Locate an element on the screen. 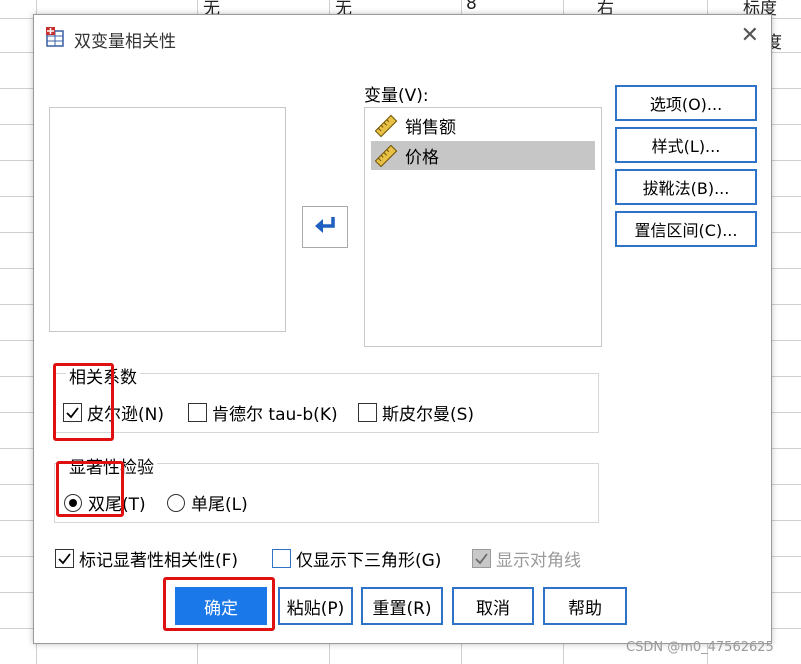  show-diagonal-checkbox: 显示对角线 is located at coordinates (526, 558).